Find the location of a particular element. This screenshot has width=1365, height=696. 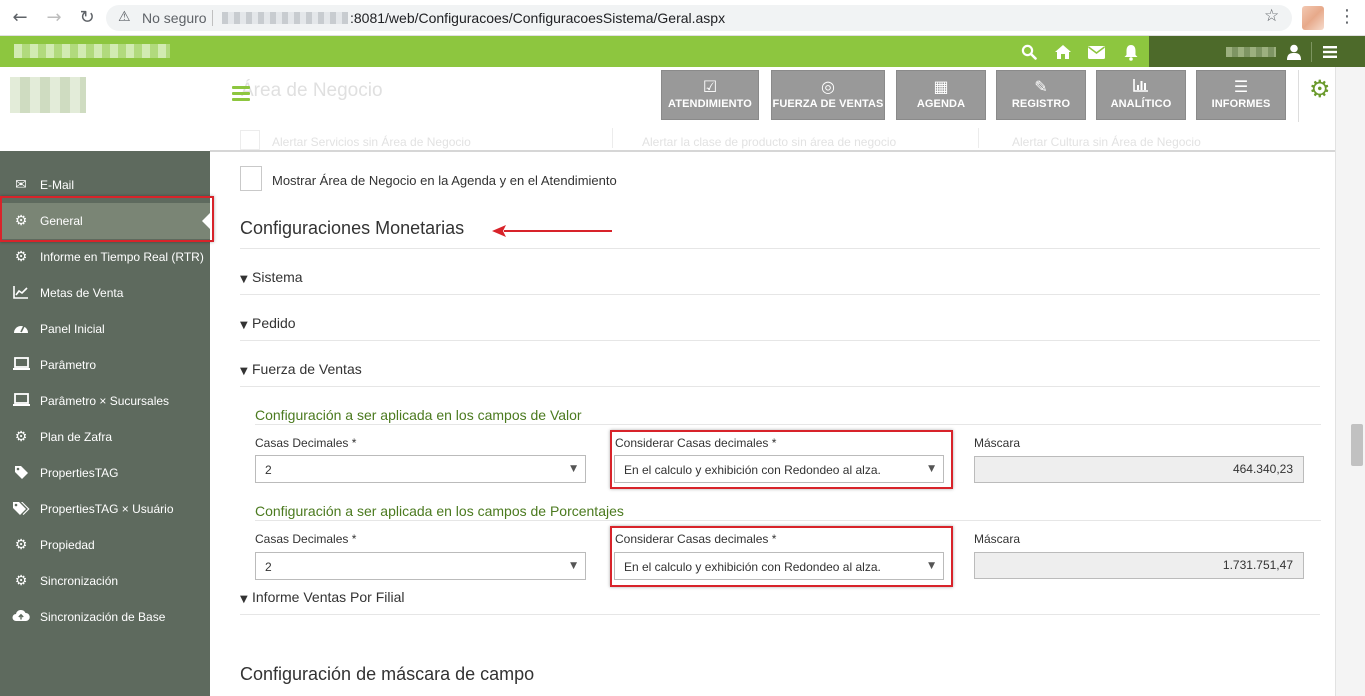

sidebar-item-propertiestag: PropertiesTAG is located at coordinates (105, 473).